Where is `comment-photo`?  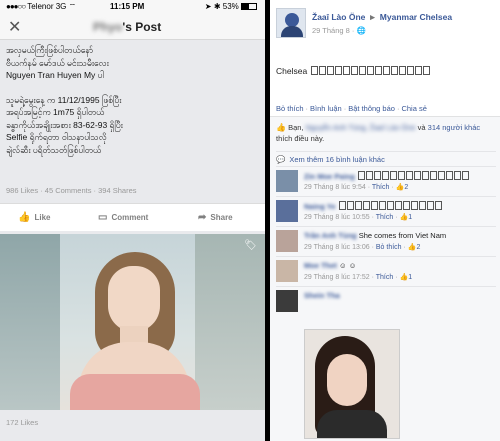
comment-photo is located at coordinates (352, 384).